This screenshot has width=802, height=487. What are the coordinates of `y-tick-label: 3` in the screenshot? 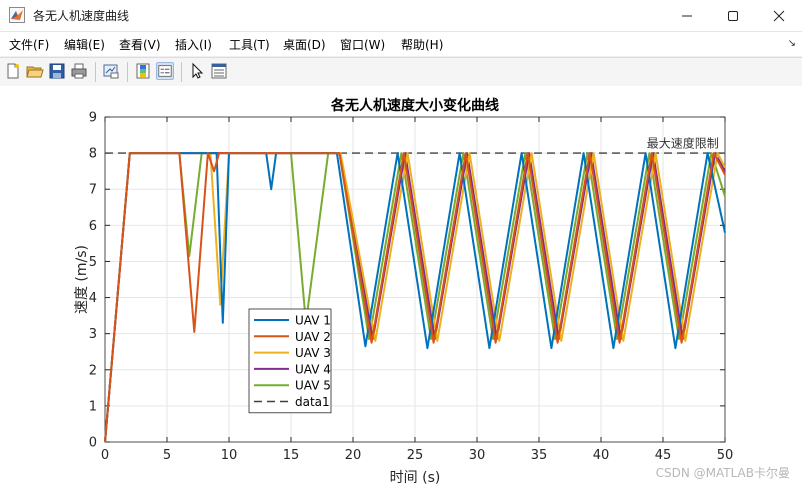 It's located at (93, 334).